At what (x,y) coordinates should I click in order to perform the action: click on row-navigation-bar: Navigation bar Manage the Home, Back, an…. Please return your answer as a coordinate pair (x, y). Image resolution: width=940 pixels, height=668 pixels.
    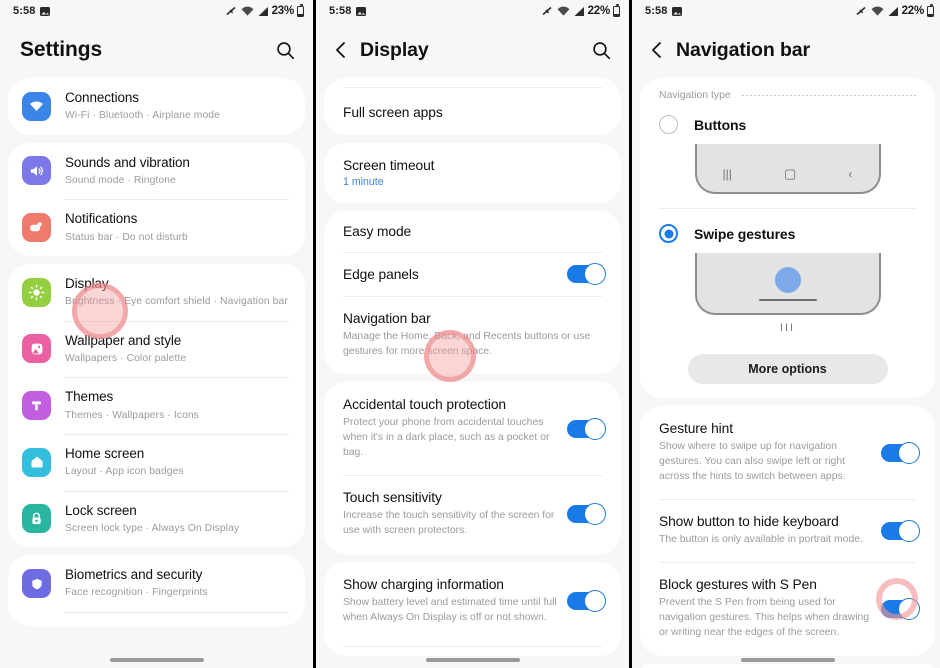
    Looking at the image, I should click on (472, 335).